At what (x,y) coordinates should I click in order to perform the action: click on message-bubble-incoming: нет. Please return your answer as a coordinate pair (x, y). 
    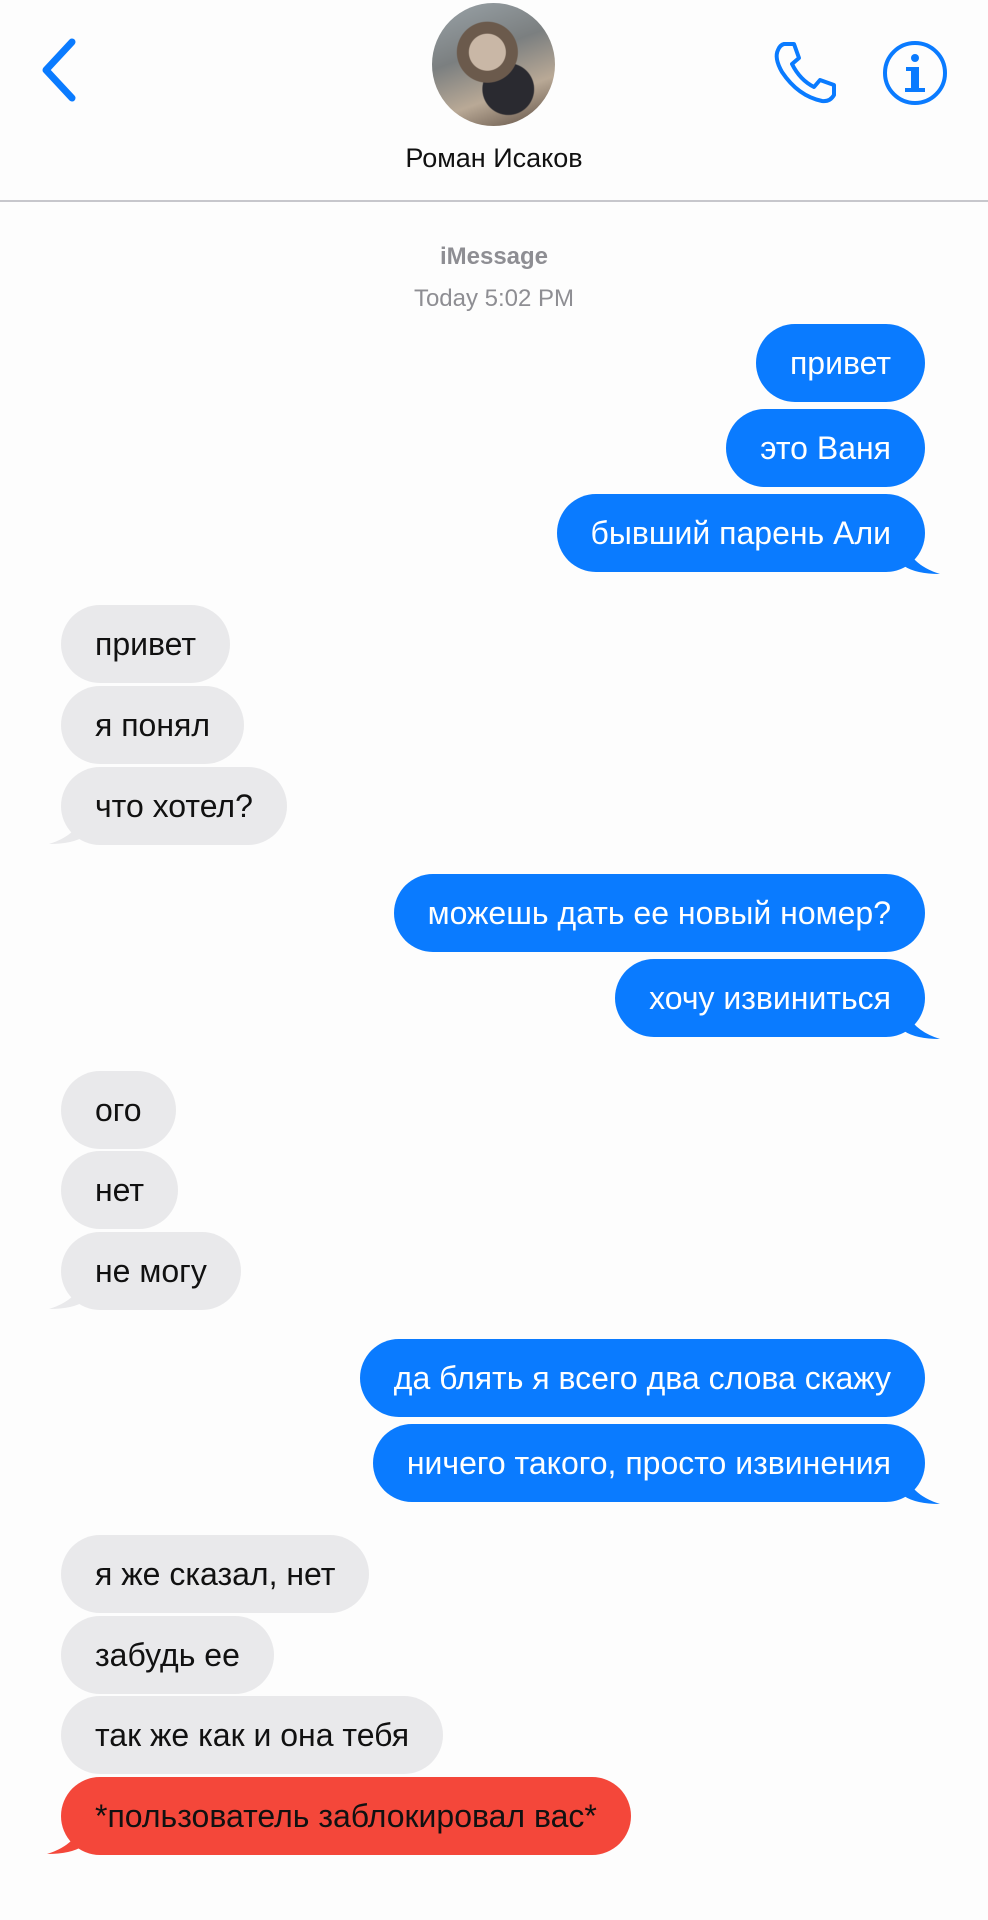
    Looking at the image, I should click on (120, 1190).